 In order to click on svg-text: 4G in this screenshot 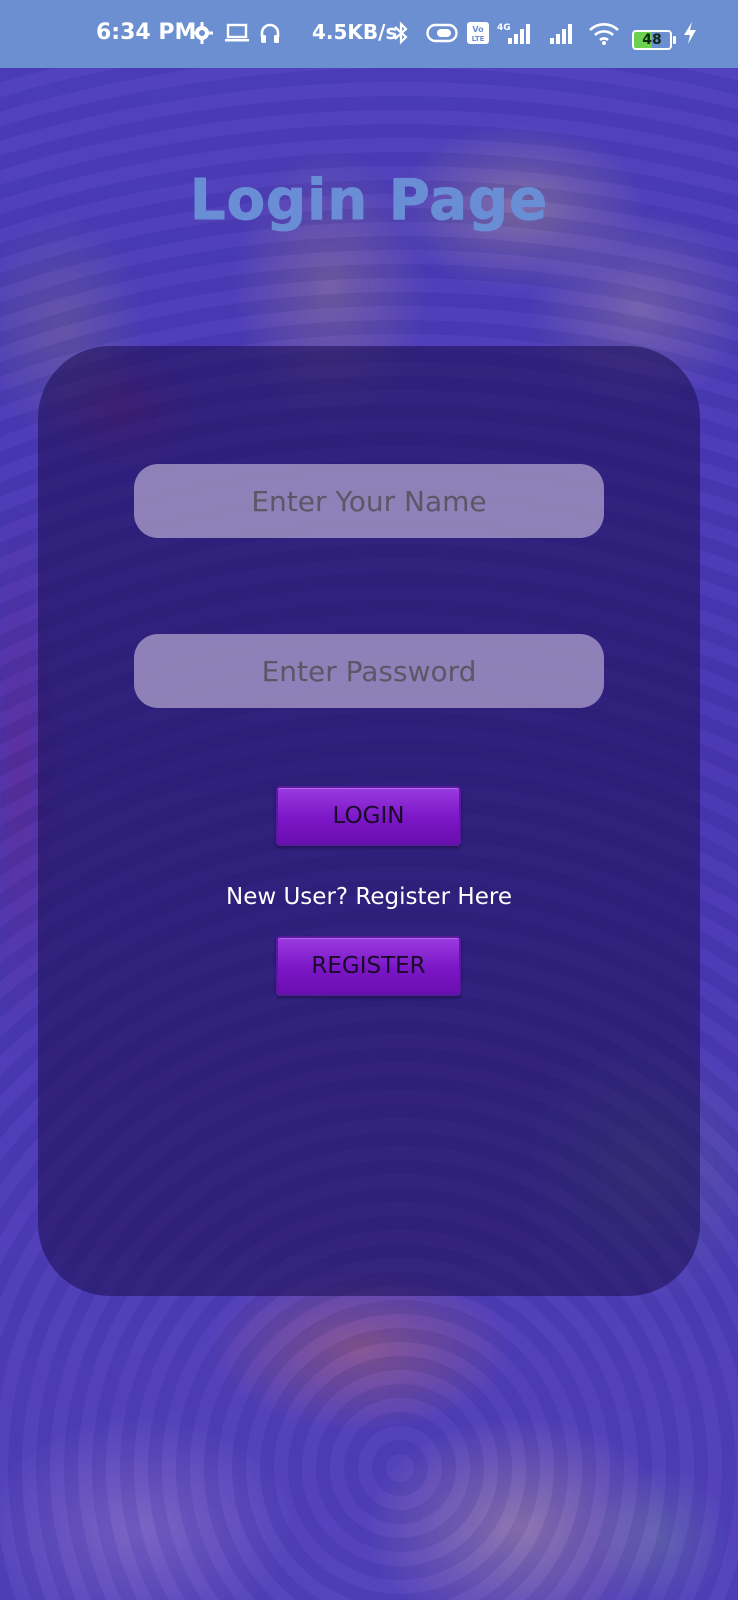, I will do `click(504, 28)`.